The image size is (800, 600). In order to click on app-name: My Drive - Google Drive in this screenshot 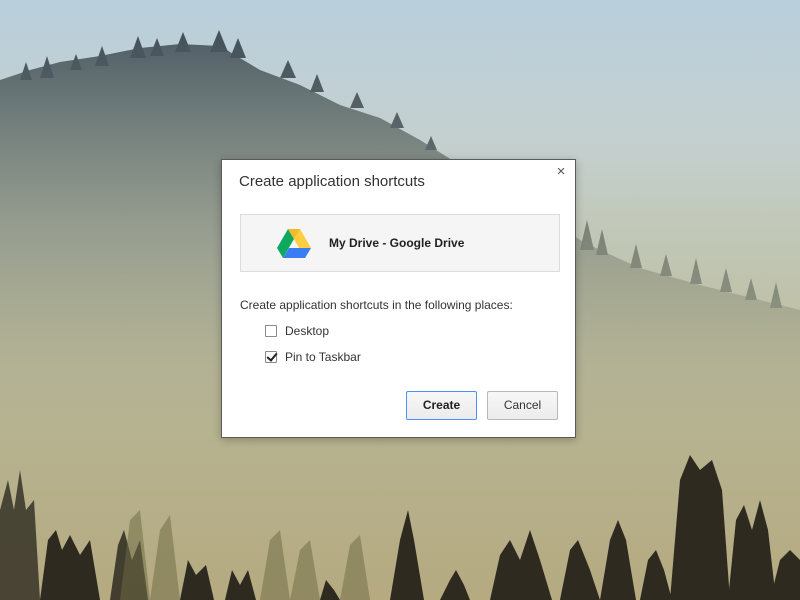, I will do `click(397, 243)`.